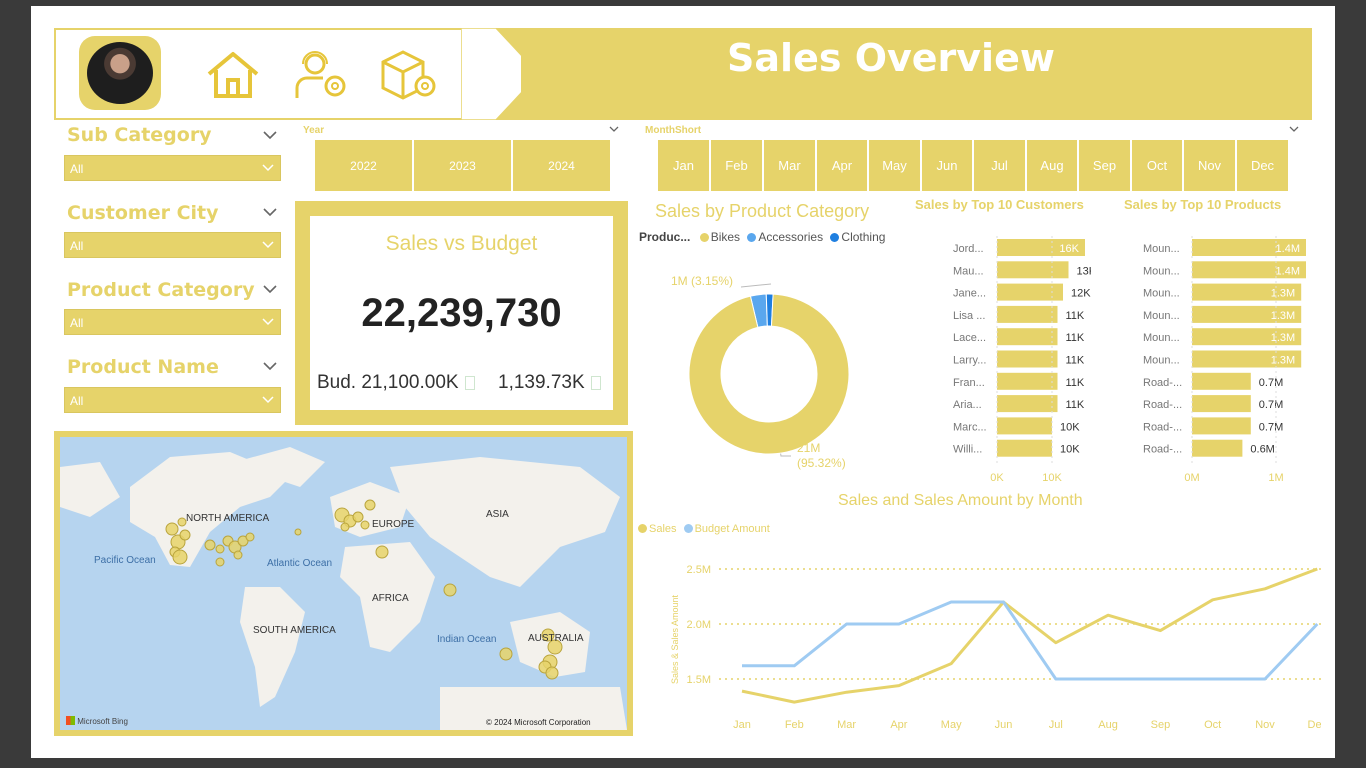  Describe the element at coordinates (538, 722) in the screenshot. I see `map-copyright: © 2024 Microsoft Corporation` at that location.